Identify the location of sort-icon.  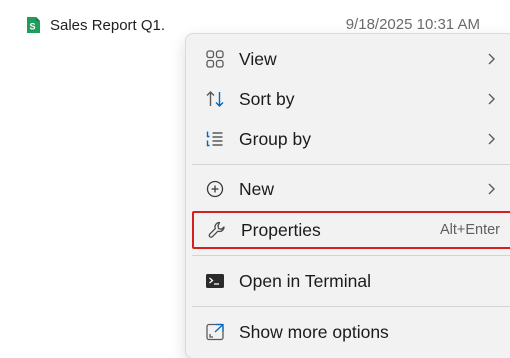
(215, 99).